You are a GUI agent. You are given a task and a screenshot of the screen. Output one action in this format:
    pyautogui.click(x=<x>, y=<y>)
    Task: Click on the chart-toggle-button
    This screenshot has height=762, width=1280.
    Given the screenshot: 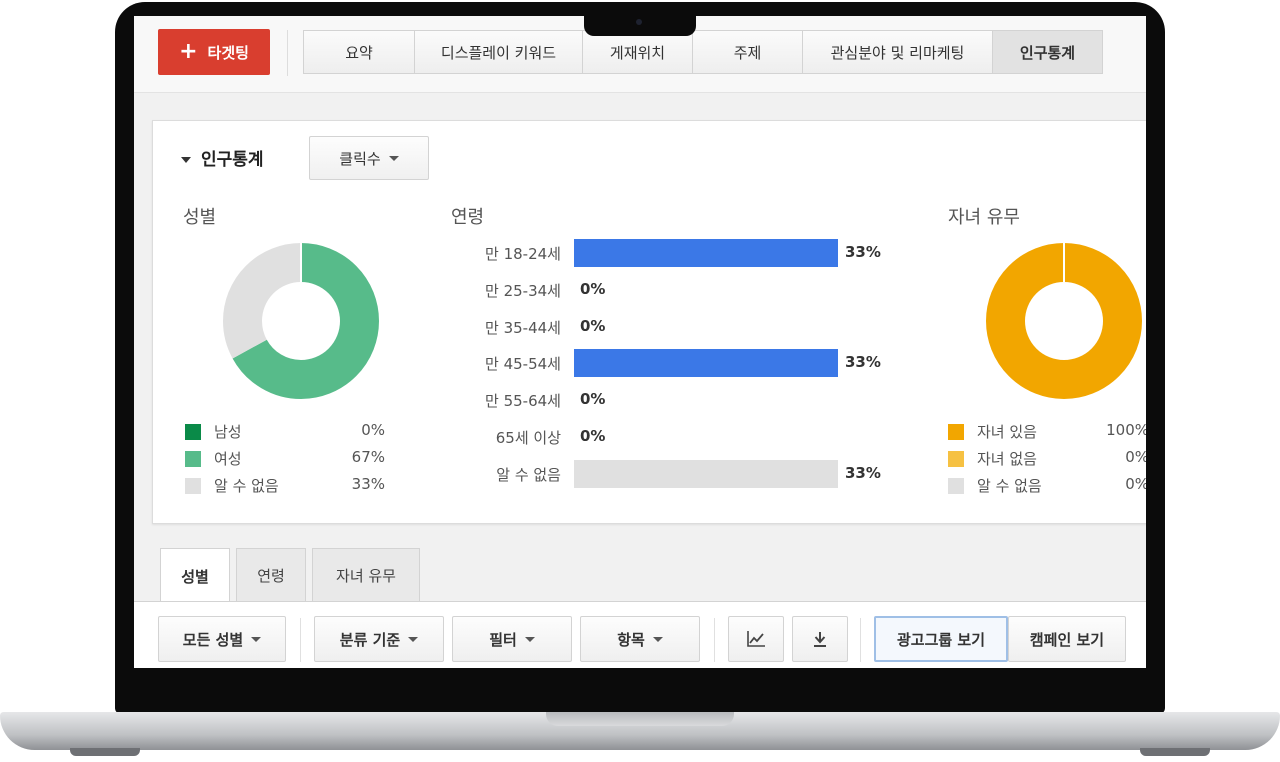 What is the action you would take?
    pyautogui.click(x=756, y=639)
    